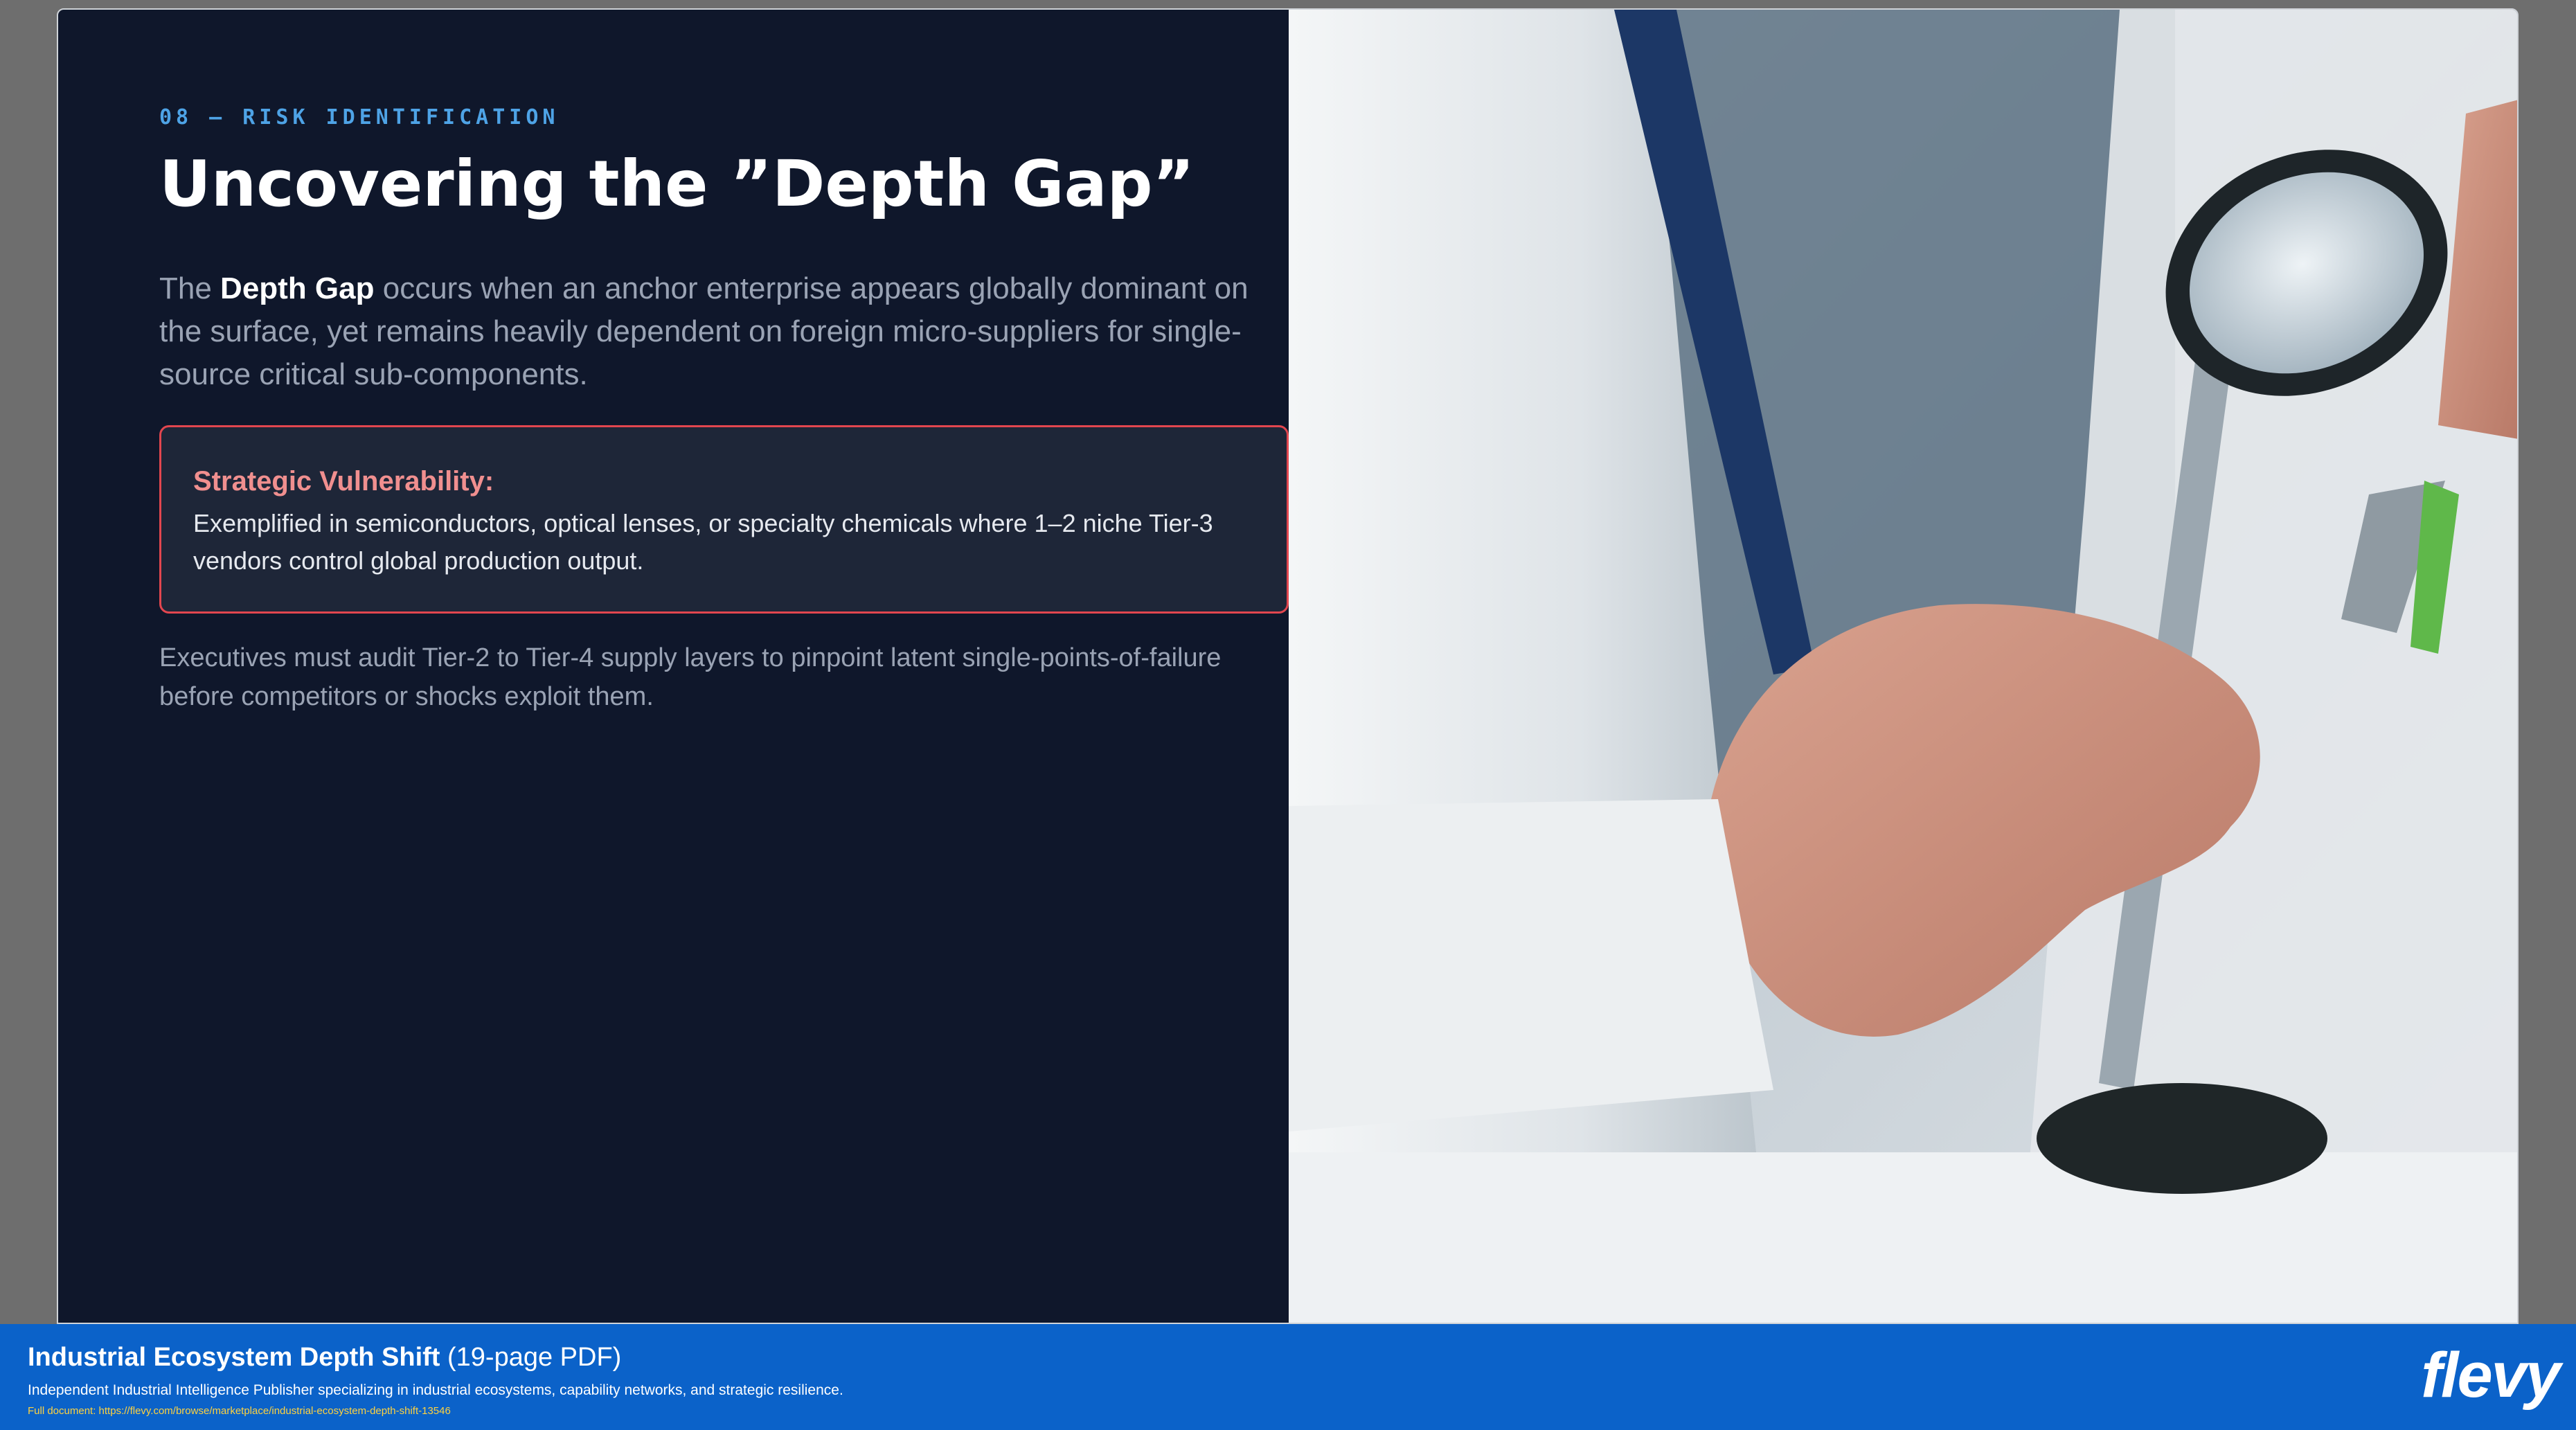 The height and width of the screenshot is (1430, 2576). What do you see at coordinates (1903, 1237) in the screenshot?
I see `photo-bench` at bounding box center [1903, 1237].